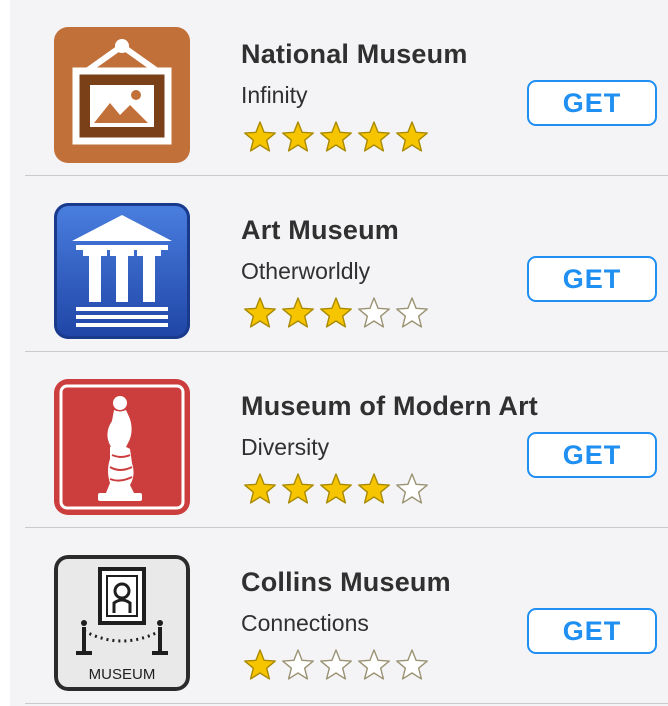 Image resolution: width=668 pixels, height=706 pixels. Describe the element at coordinates (122, 271) in the screenshot. I see `classical-building-icon` at that location.